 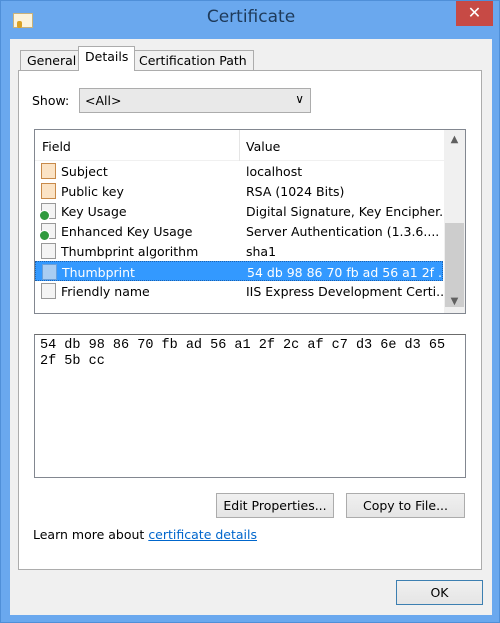 What do you see at coordinates (474, 13) in the screenshot?
I see `close-button: ✕` at bounding box center [474, 13].